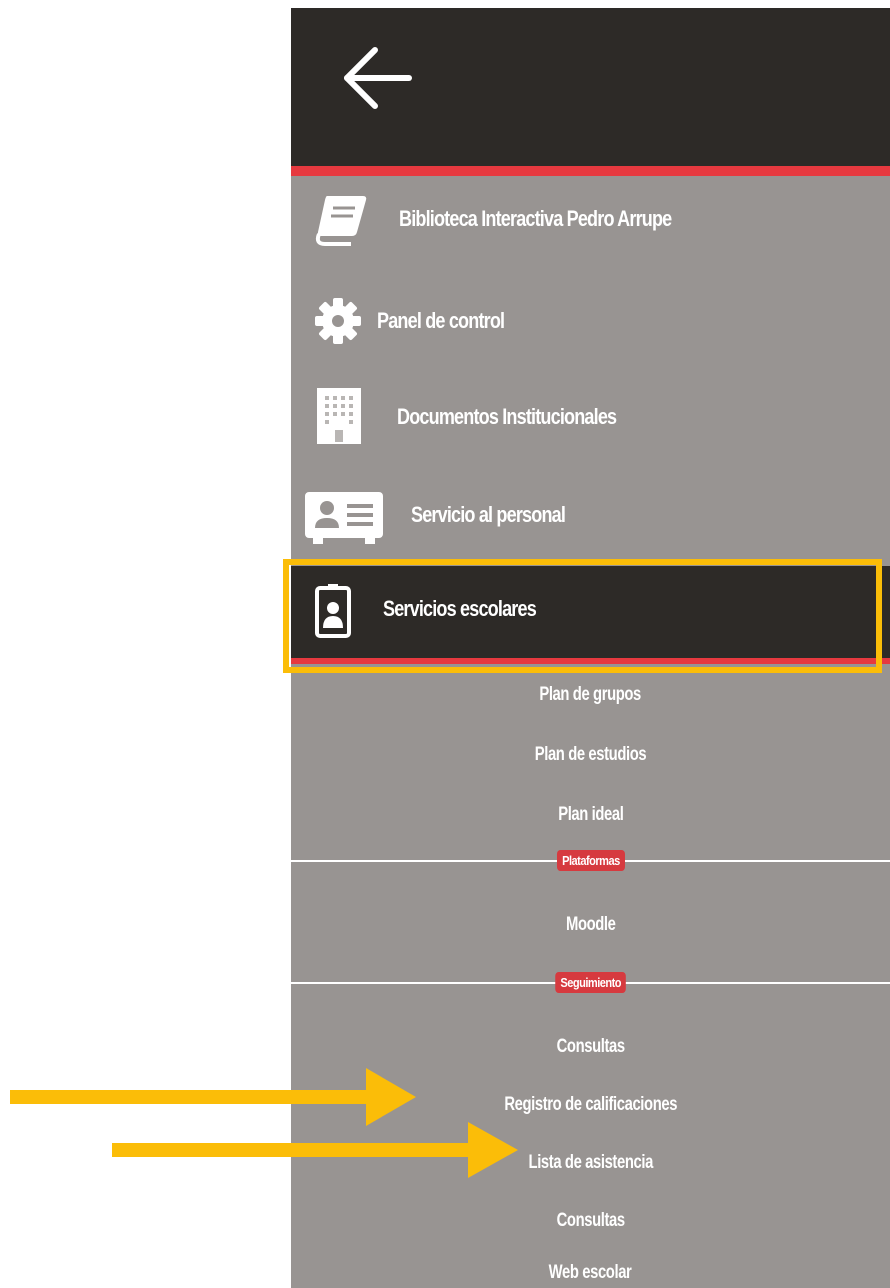  I want to click on menu-header, so click(590, 87).